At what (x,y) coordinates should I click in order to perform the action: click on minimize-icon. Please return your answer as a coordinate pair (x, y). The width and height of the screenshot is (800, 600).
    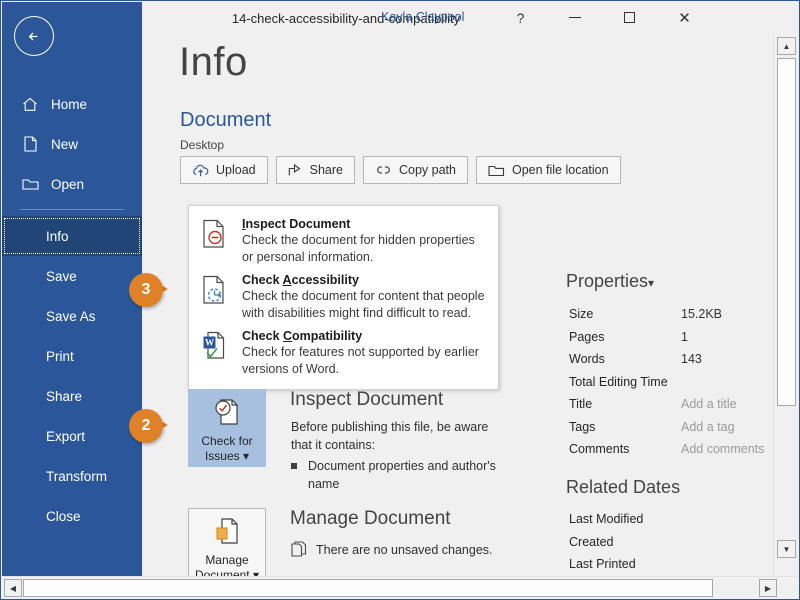
    Looking at the image, I should click on (574, 17).